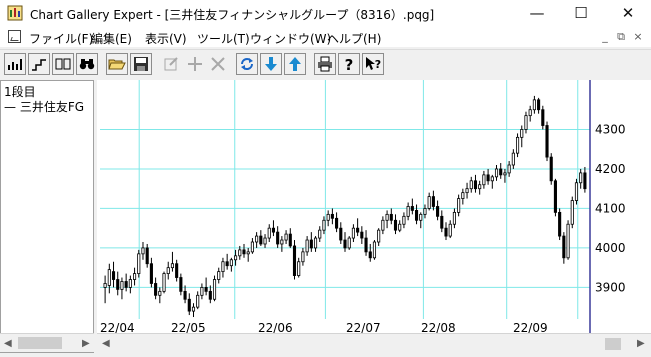 Image resolution: width=651 pixels, height=357 pixels. What do you see at coordinates (61, 38) in the screenshot?
I see `menu-file: ファイル(F)` at bounding box center [61, 38].